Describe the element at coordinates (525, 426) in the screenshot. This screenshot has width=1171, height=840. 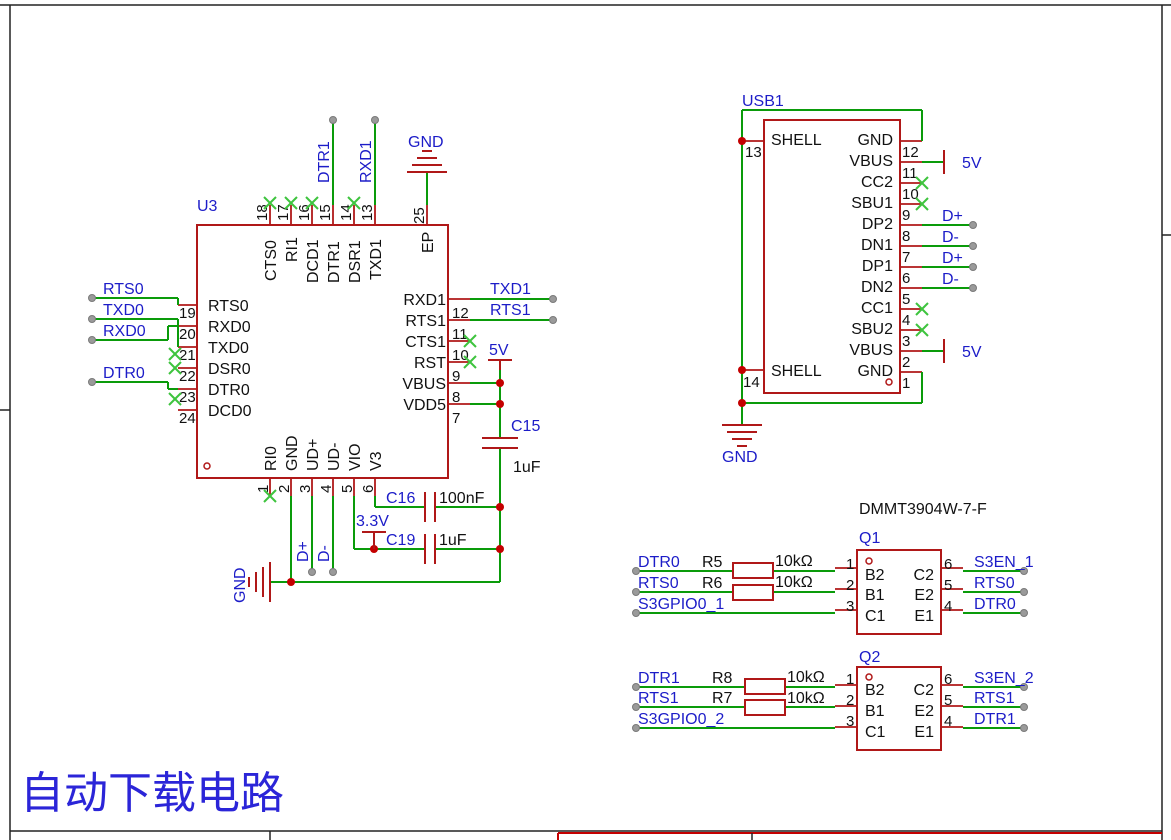
I see `cap-ref: C15` at that location.